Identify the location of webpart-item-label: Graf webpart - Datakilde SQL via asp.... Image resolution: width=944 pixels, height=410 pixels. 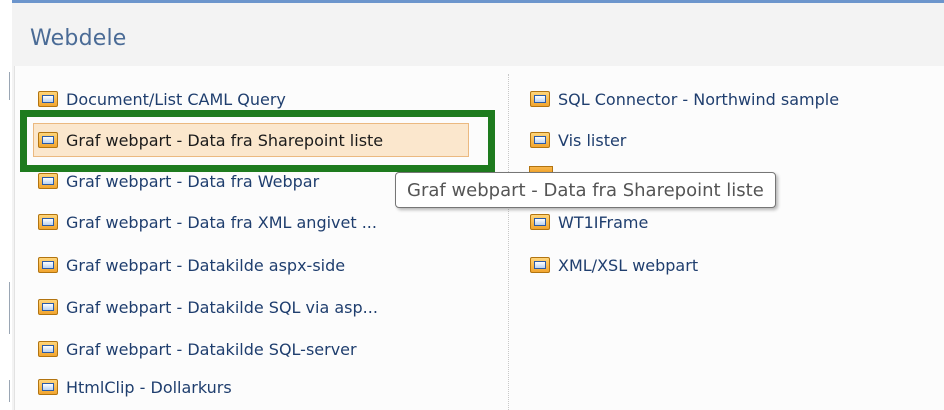
(222, 307).